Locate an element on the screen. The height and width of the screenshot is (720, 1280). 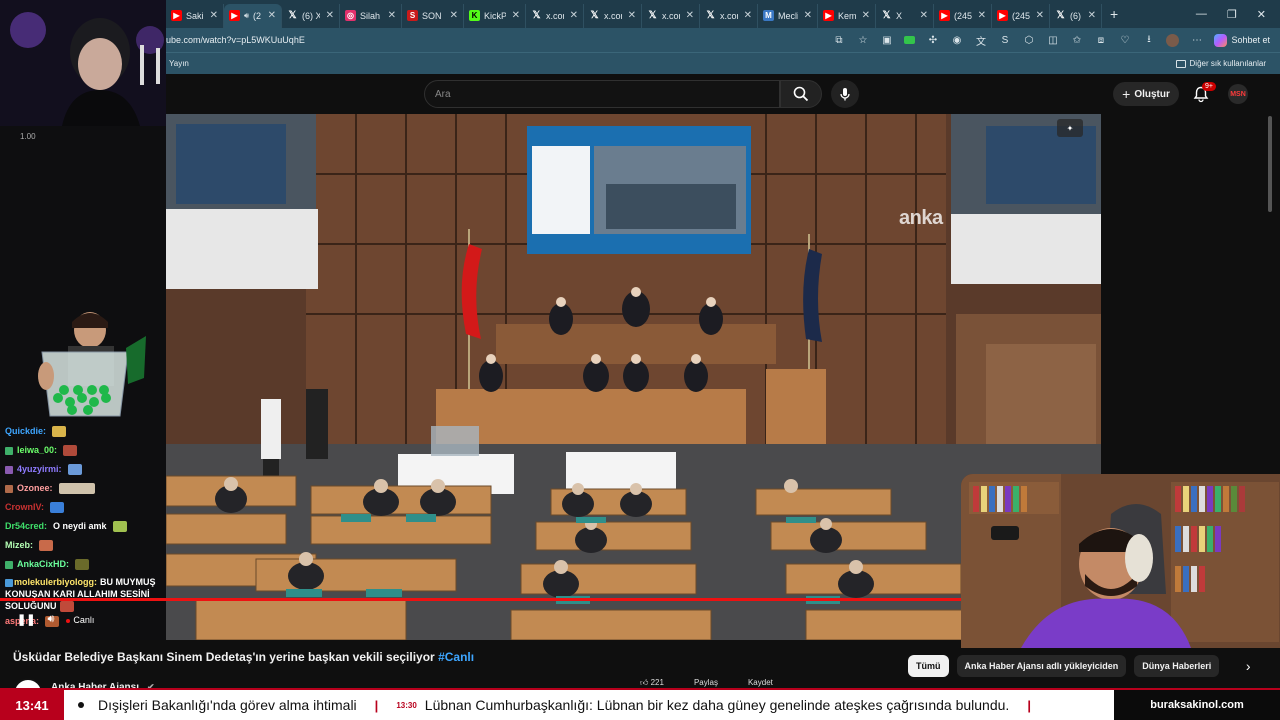
chip-uploader: Anka Haber Ajansı adlı yükleyiciden is located at coordinates (1041, 666).